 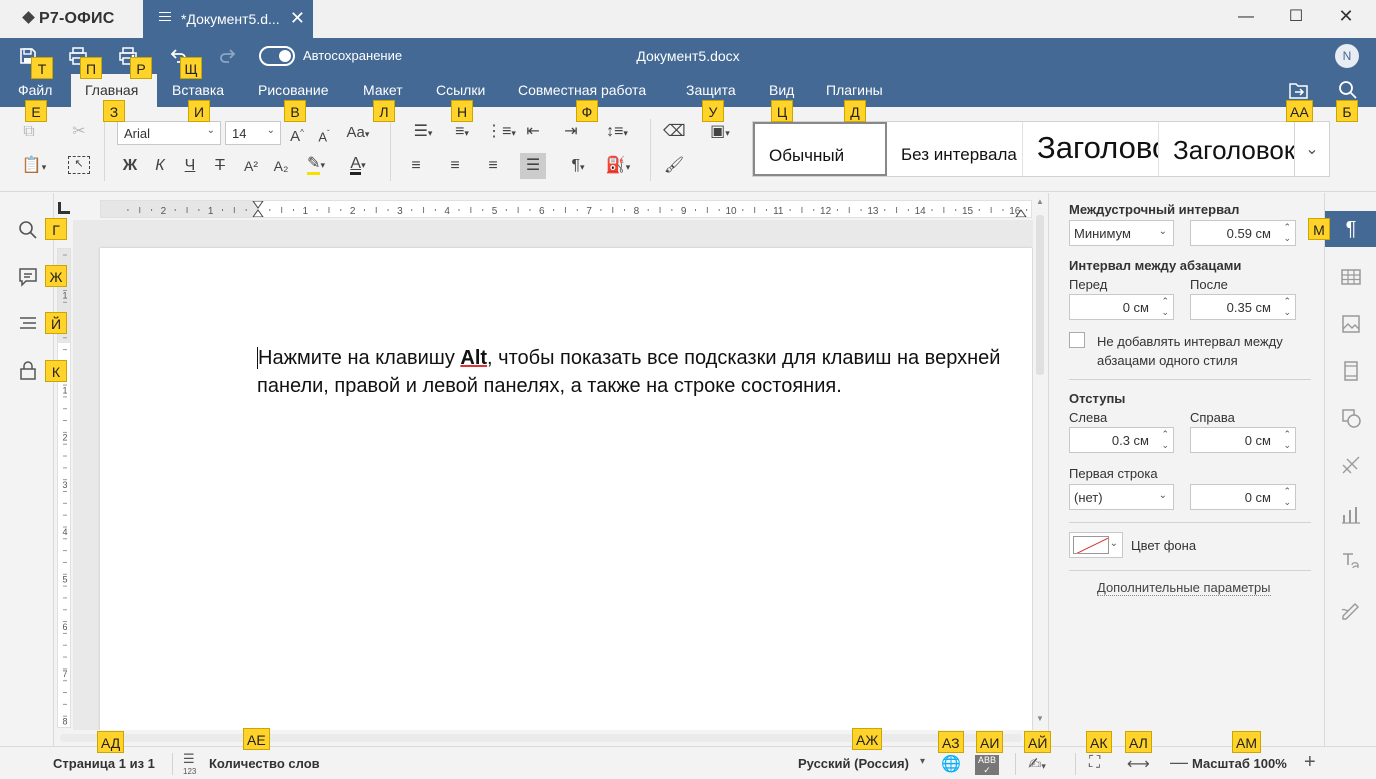 What do you see at coordinates (1121, 497) in the screenshot?
I see `first-line-mode-select: (нет) ⌄` at bounding box center [1121, 497].